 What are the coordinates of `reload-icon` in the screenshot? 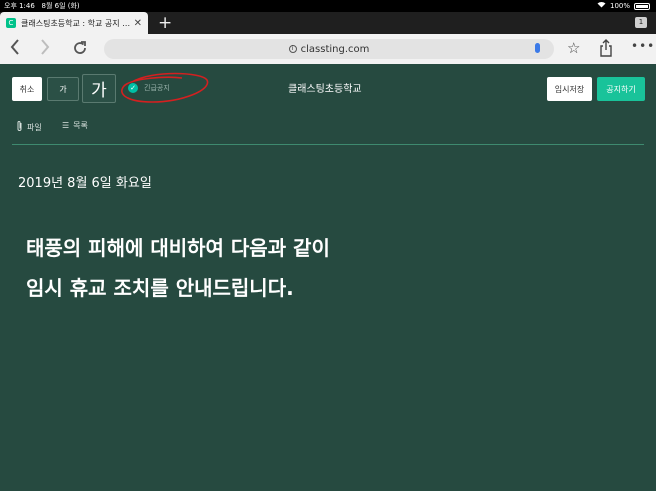 It's located at (80, 50).